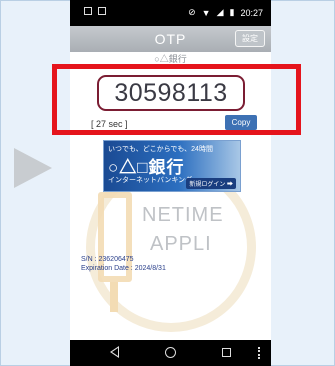 This screenshot has height=366, width=335. I want to click on status-time: 20:27, so click(251, 12).